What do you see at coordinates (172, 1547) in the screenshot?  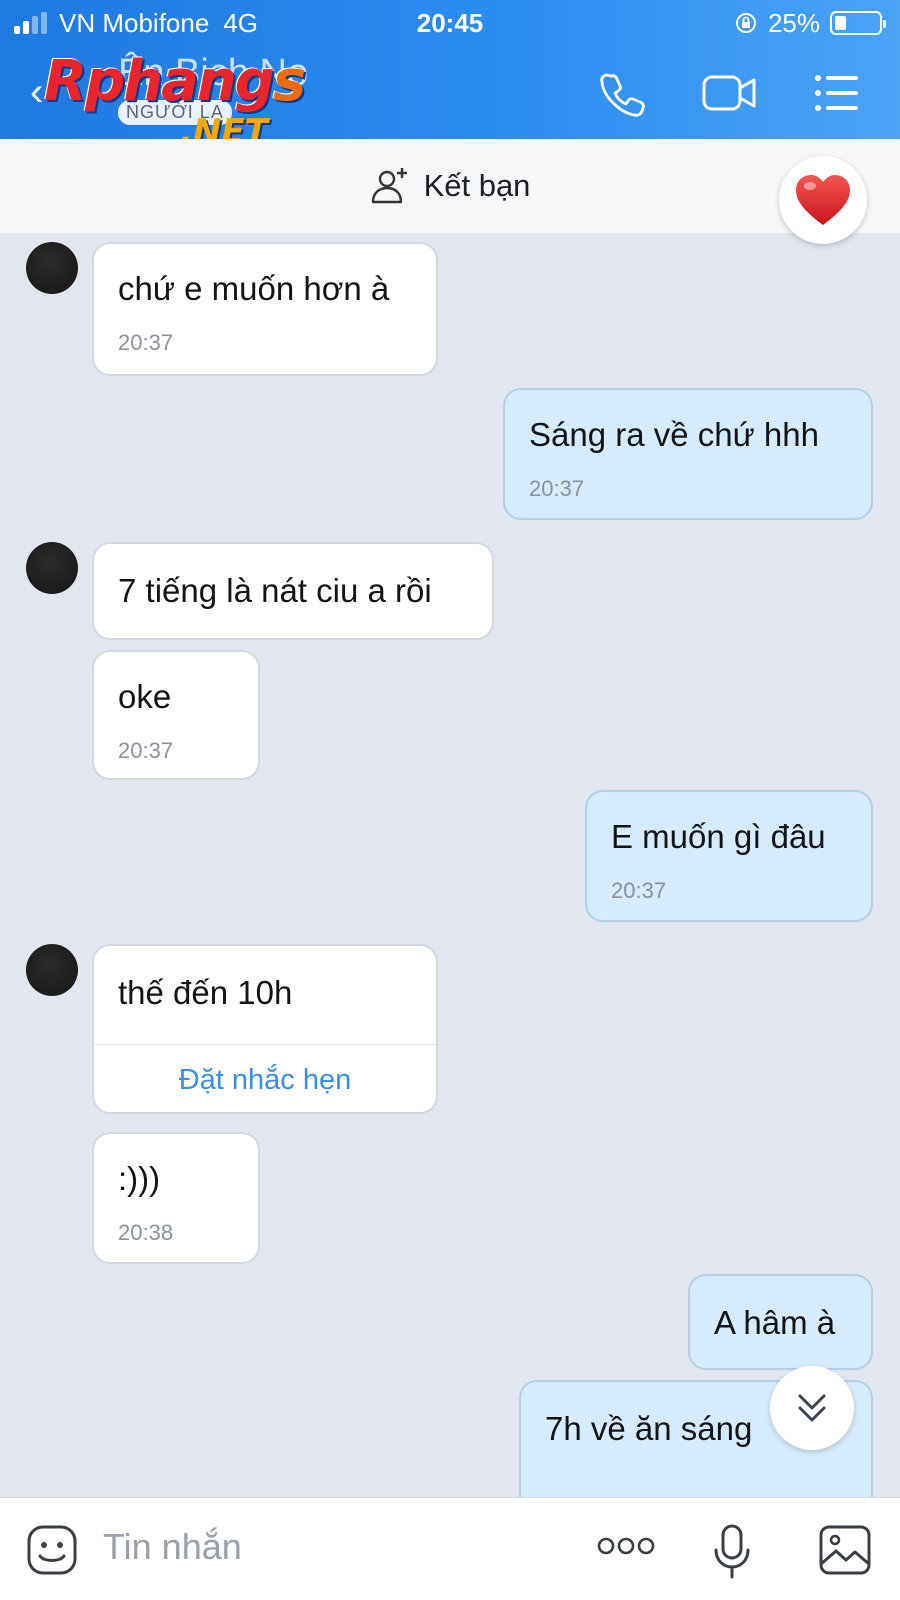 I see `message-input: Tin nhắn` at bounding box center [172, 1547].